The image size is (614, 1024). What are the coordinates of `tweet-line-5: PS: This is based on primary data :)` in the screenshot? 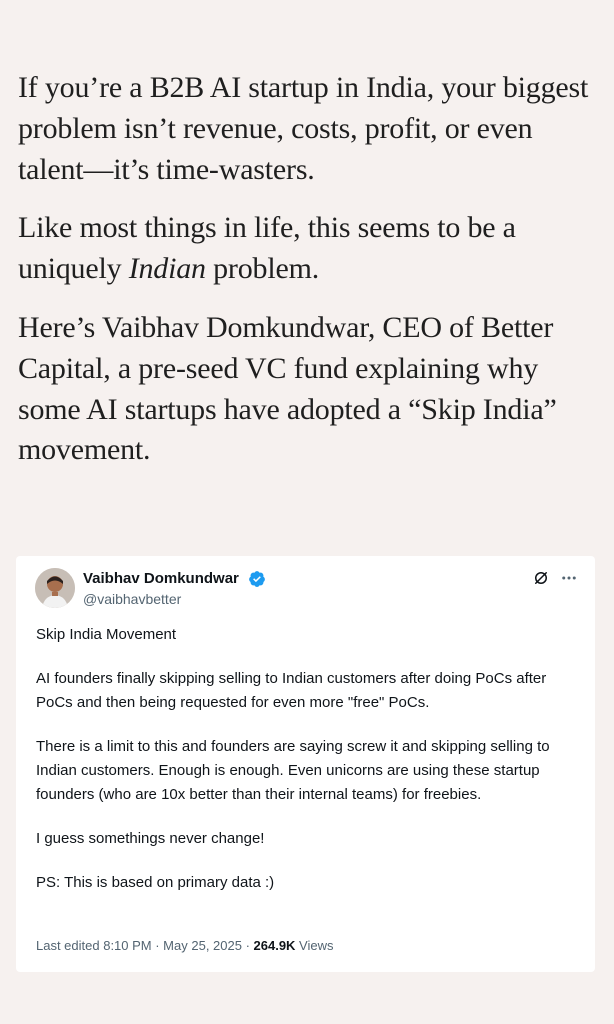 It's located at (155, 882).